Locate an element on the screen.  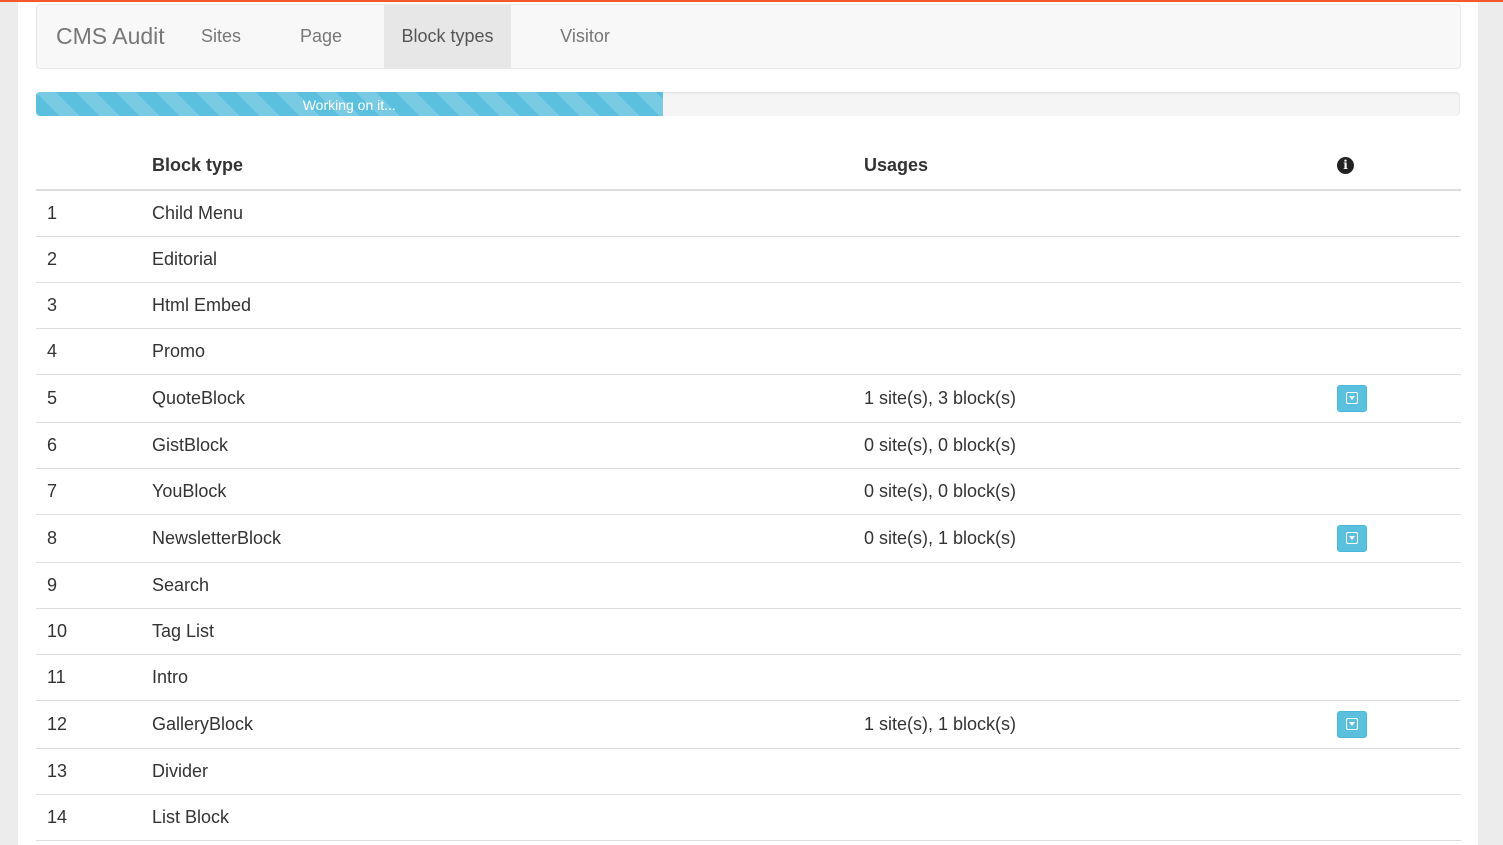
block-type-name: Child Menu is located at coordinates (508, 213).